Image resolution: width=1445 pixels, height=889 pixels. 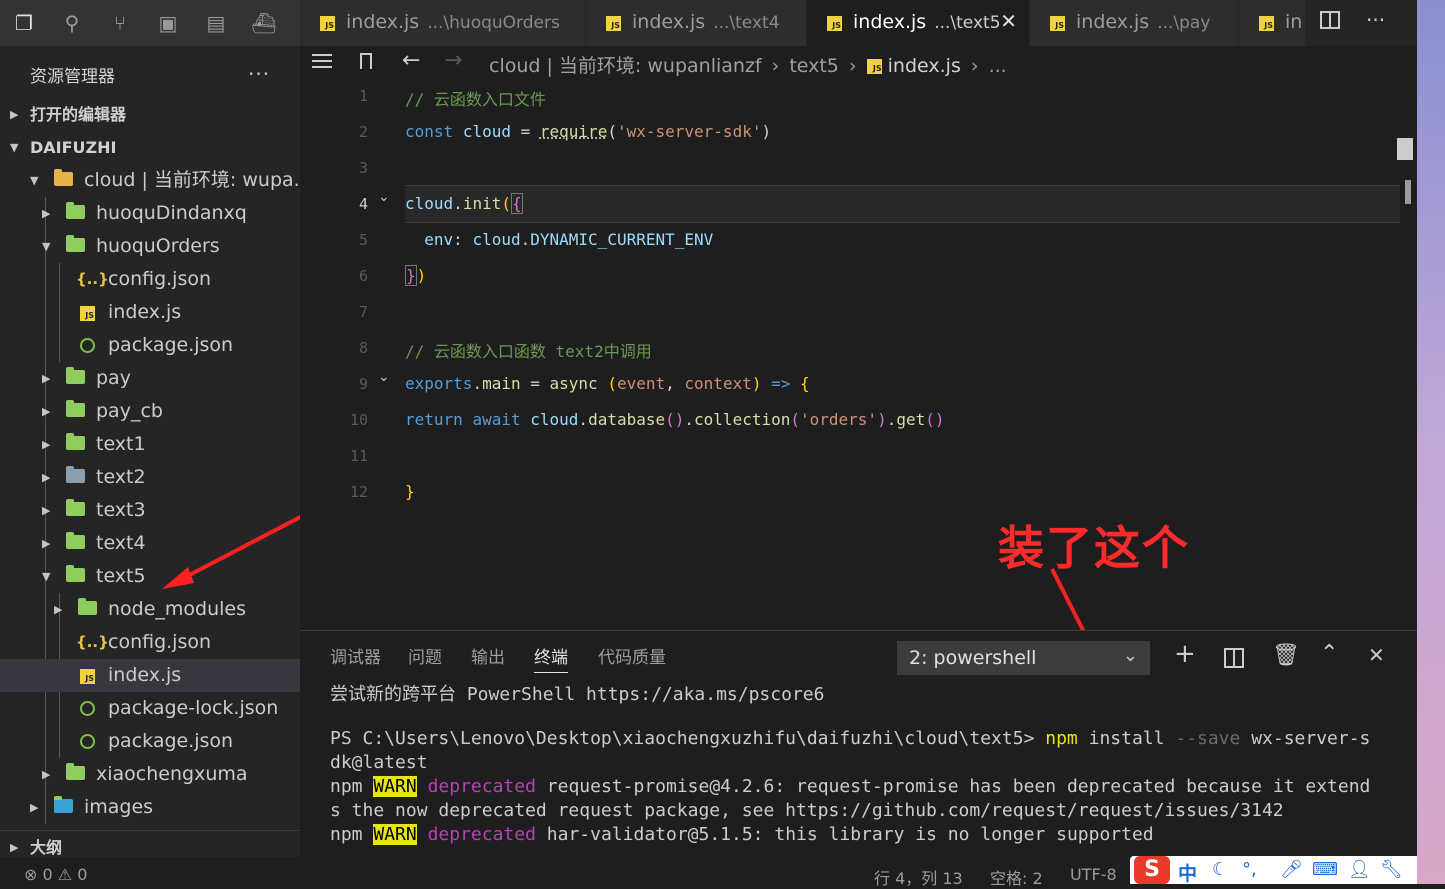 What do you see at coordinates (1008, 21) in the screenshot?
I see `close-icon: ✕` at bounding box center [1008, 21].